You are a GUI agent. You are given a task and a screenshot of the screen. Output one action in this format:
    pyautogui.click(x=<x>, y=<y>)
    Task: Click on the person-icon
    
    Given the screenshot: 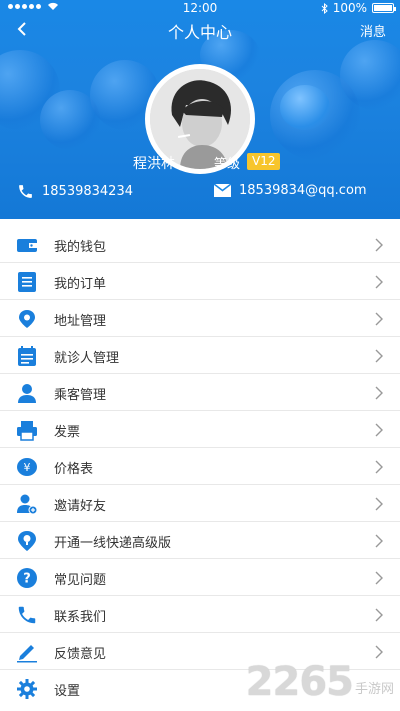 What is the action you would take?
    pyautogui.click(x=27, y=393)
    